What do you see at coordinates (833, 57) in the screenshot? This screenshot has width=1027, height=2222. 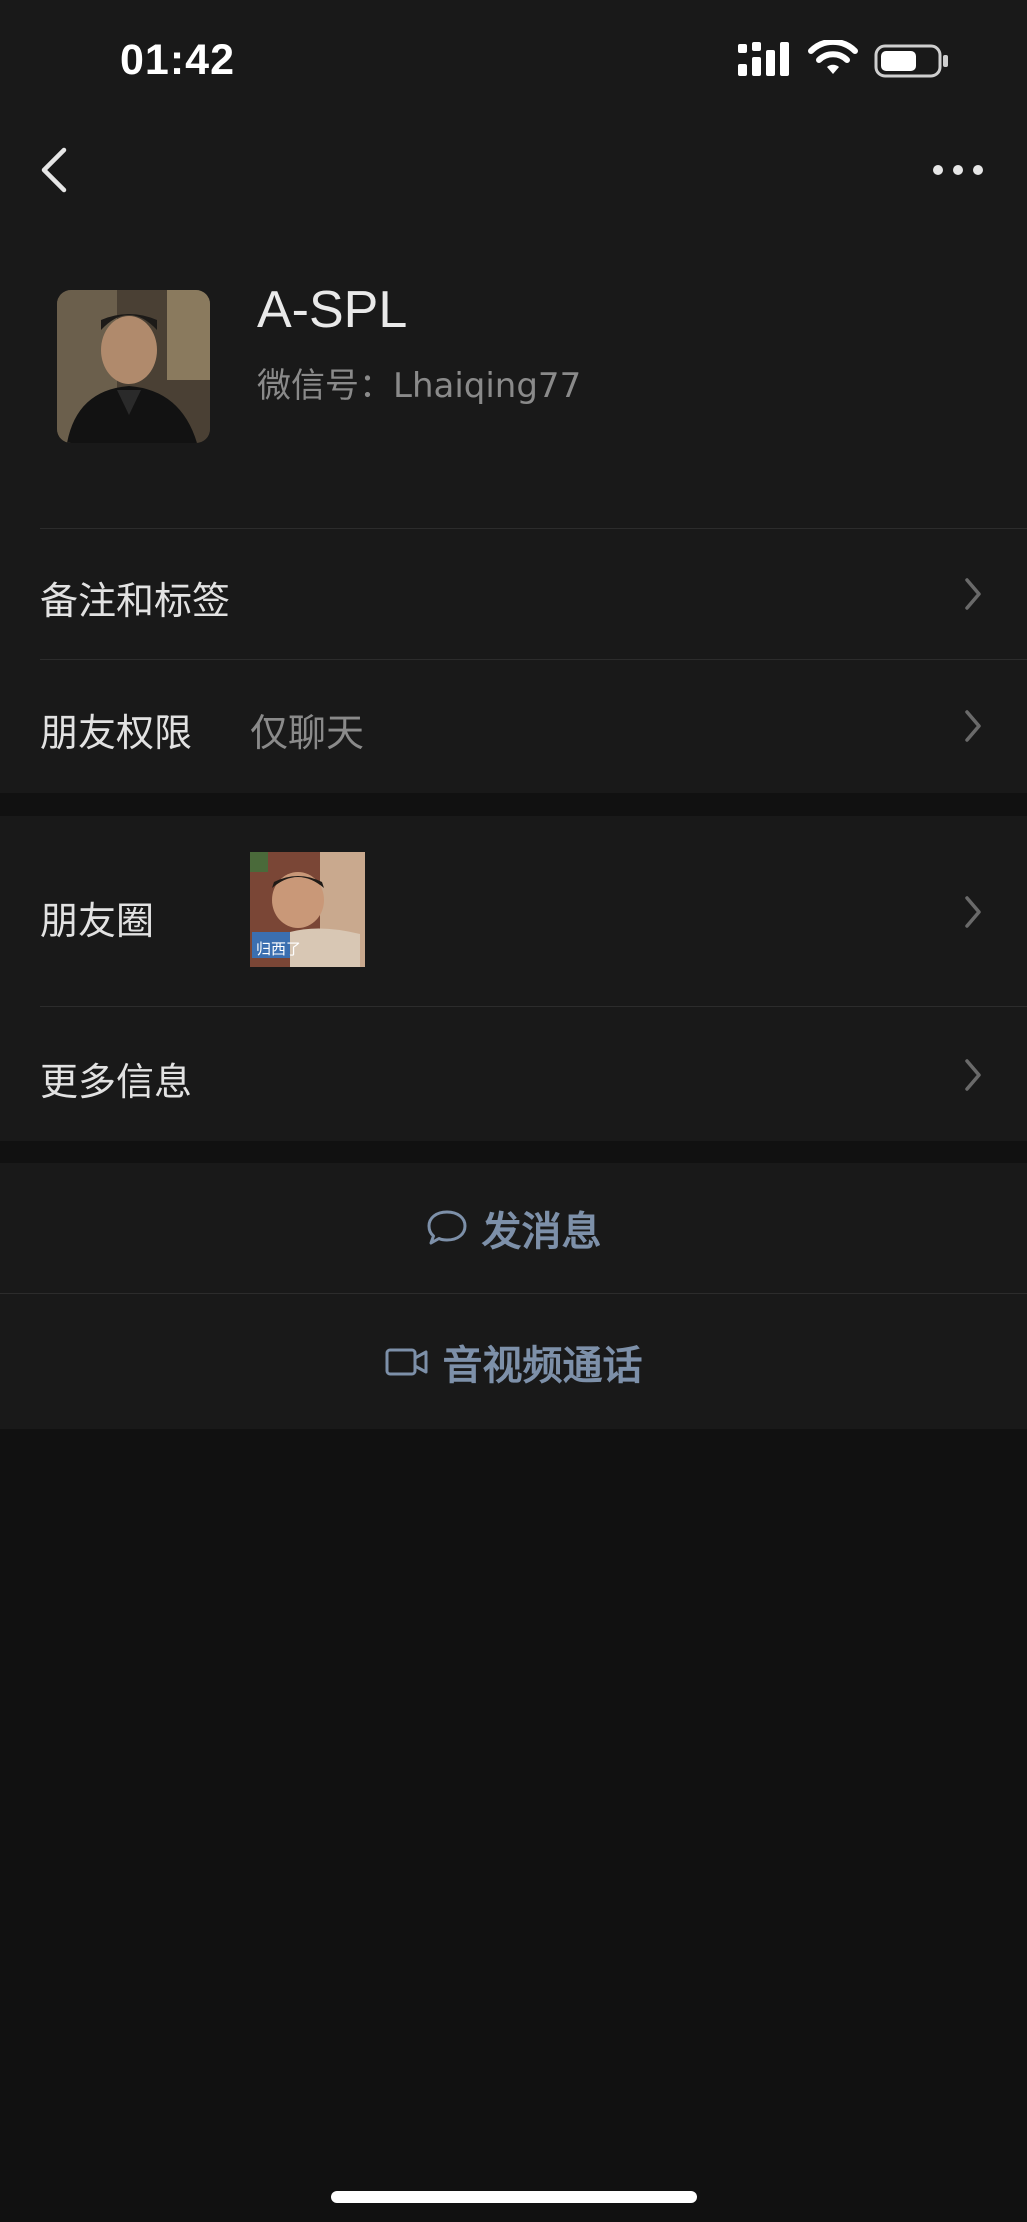 I see `wifi-icon` at bounding box center [833, 57].